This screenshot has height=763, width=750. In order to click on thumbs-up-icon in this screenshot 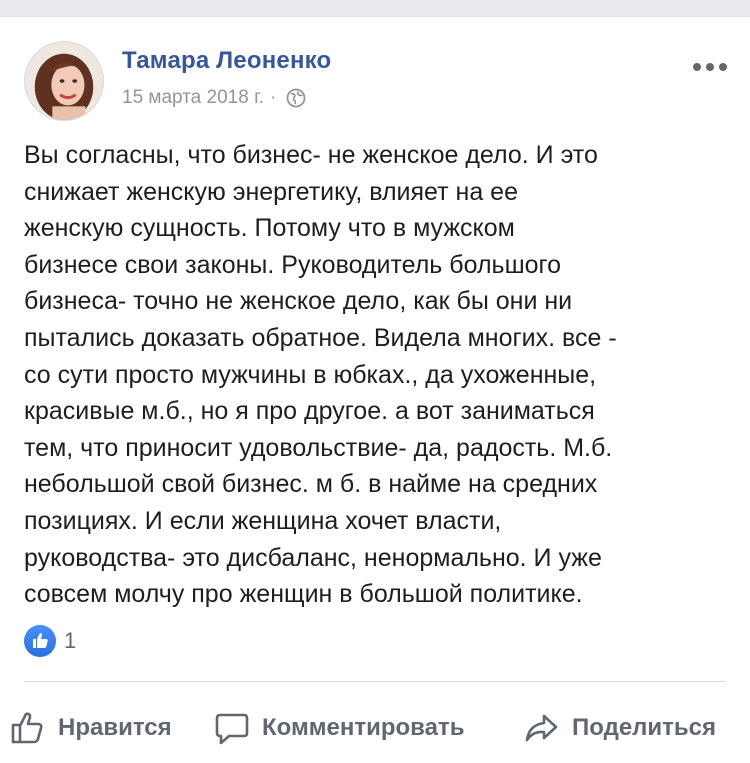, I will do `click(27, 728)`.